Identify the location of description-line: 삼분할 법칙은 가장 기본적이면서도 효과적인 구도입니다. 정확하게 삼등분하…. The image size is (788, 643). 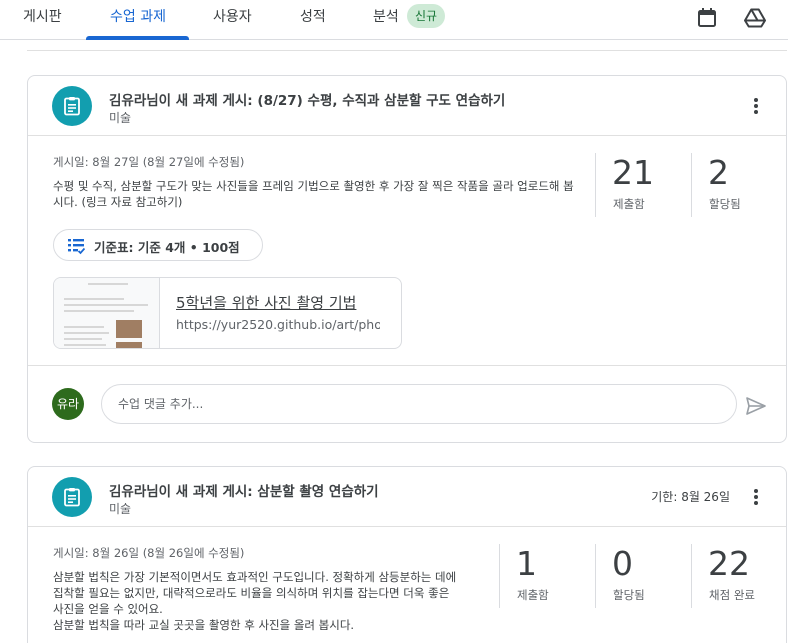
(255, 577).